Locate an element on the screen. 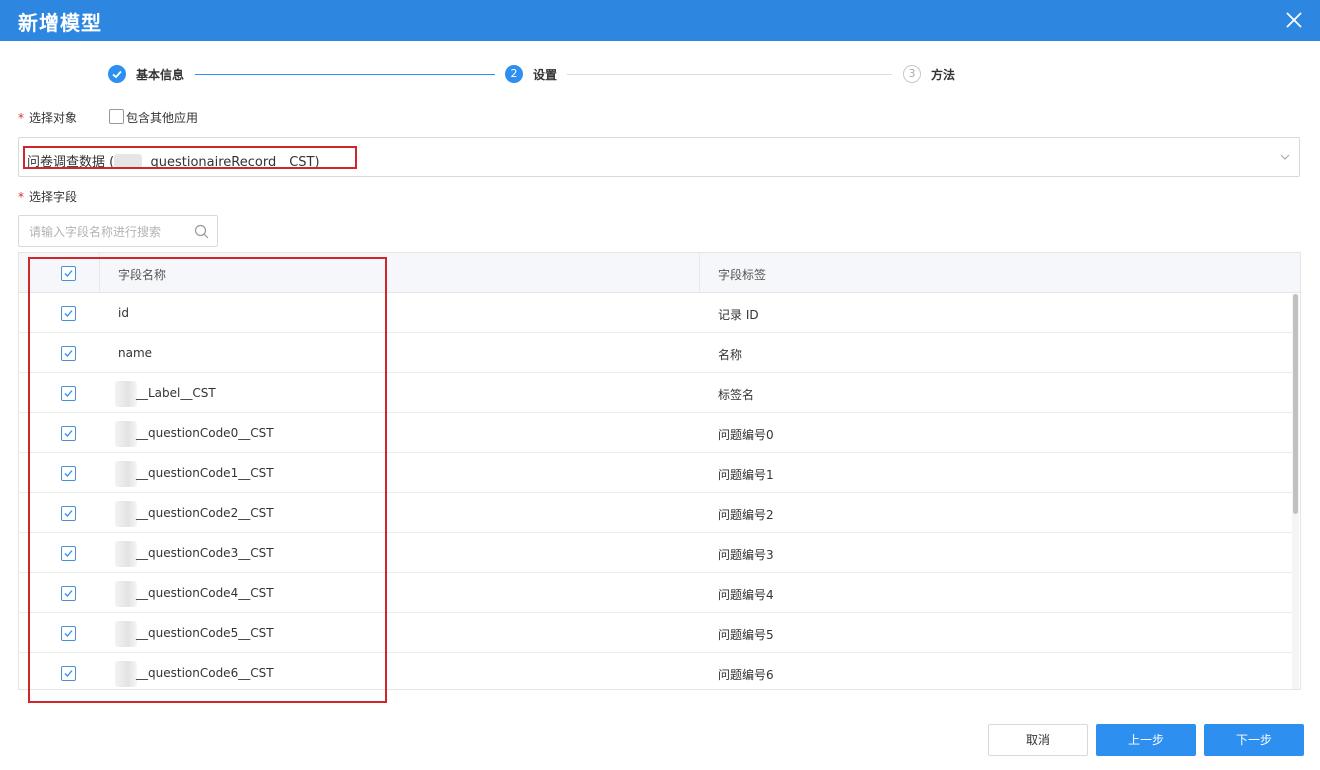 The height and width of the screenshot is (770, 1320). field-label-cell: 问题编号2 is located at coordinates (746, 515).